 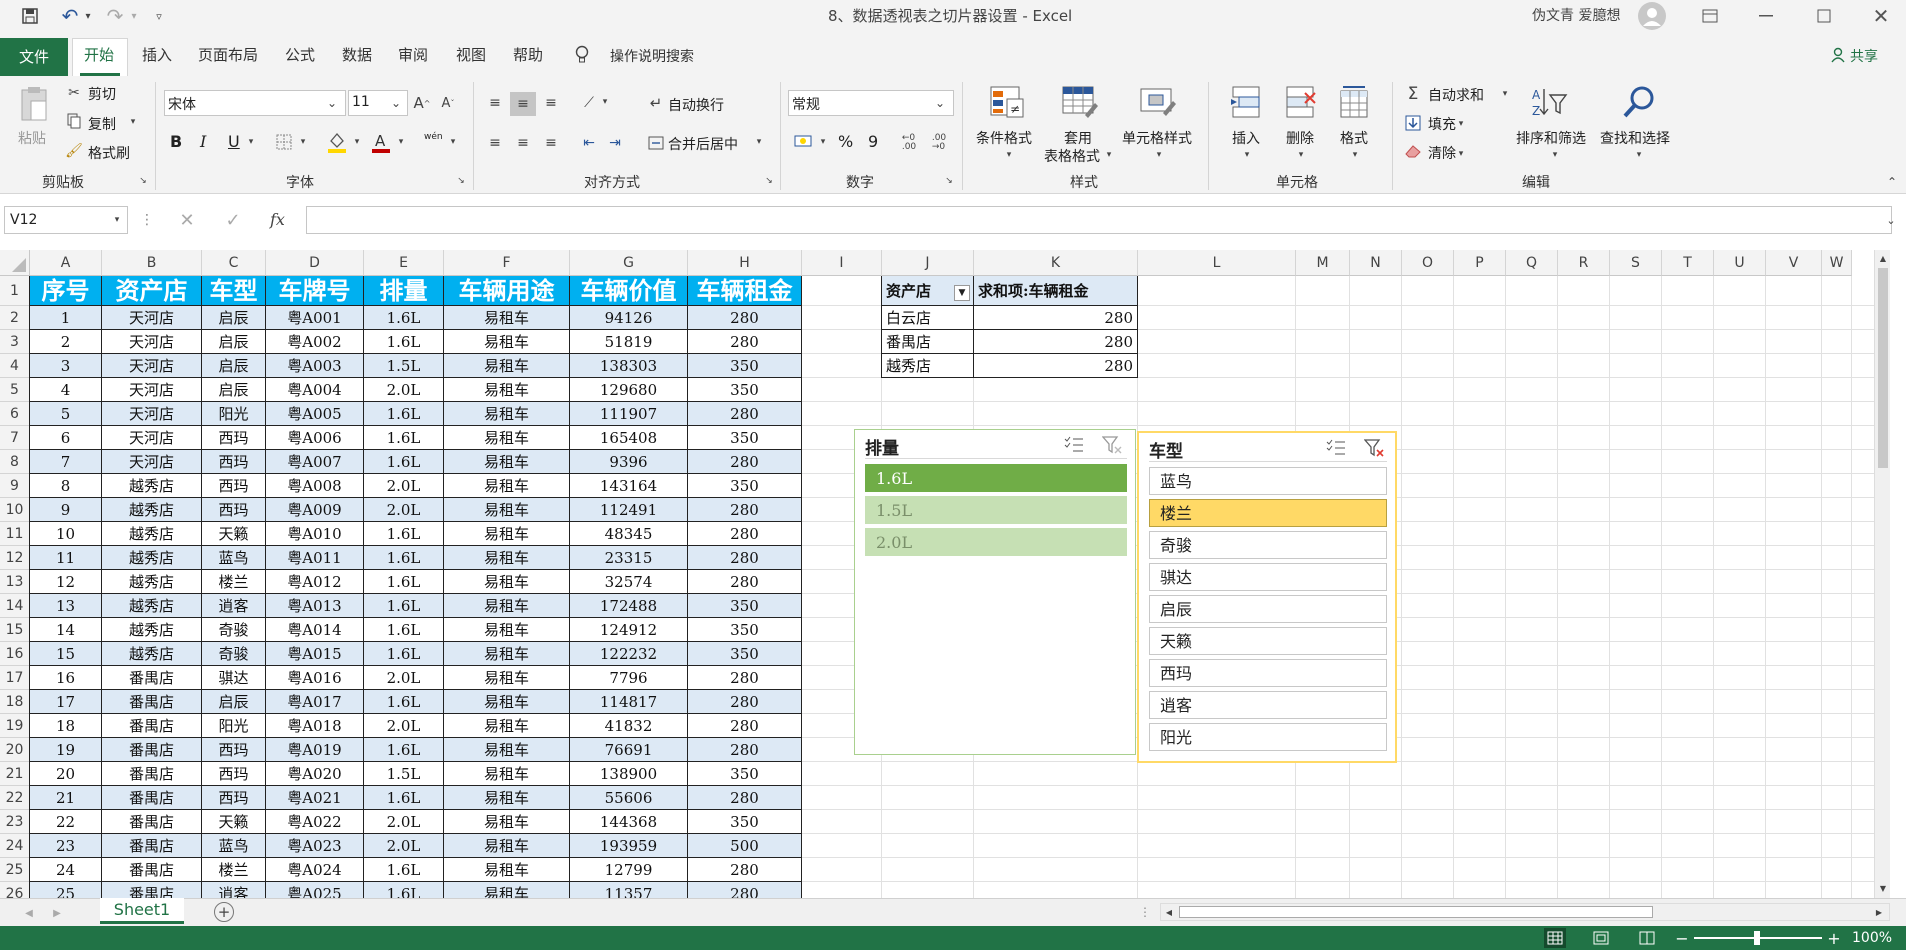 I want to click on table-header: 车辆租金, so click(x=745, y=291).